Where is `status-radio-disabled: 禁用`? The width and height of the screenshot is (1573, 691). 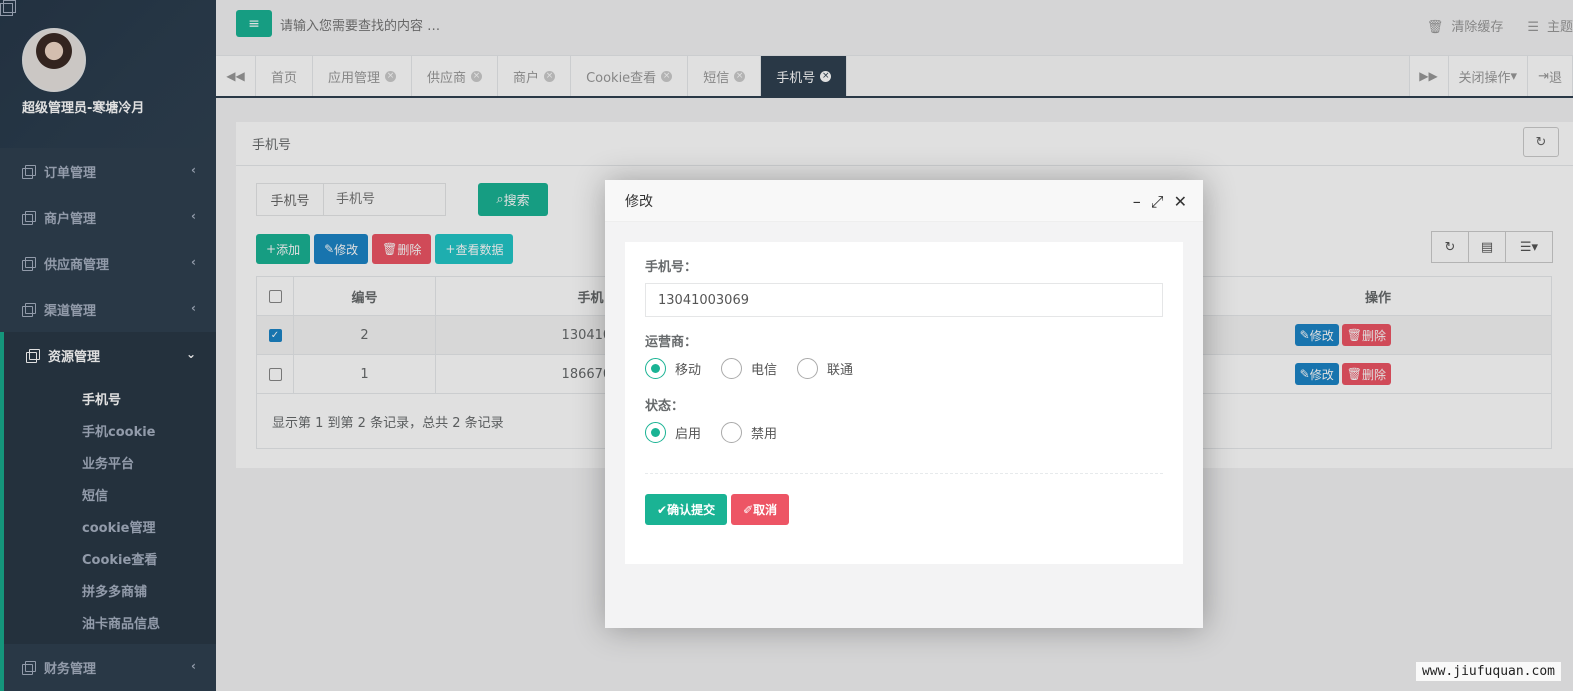
status-radio-disabled: 禁用 is located at coordinates (749, 432).